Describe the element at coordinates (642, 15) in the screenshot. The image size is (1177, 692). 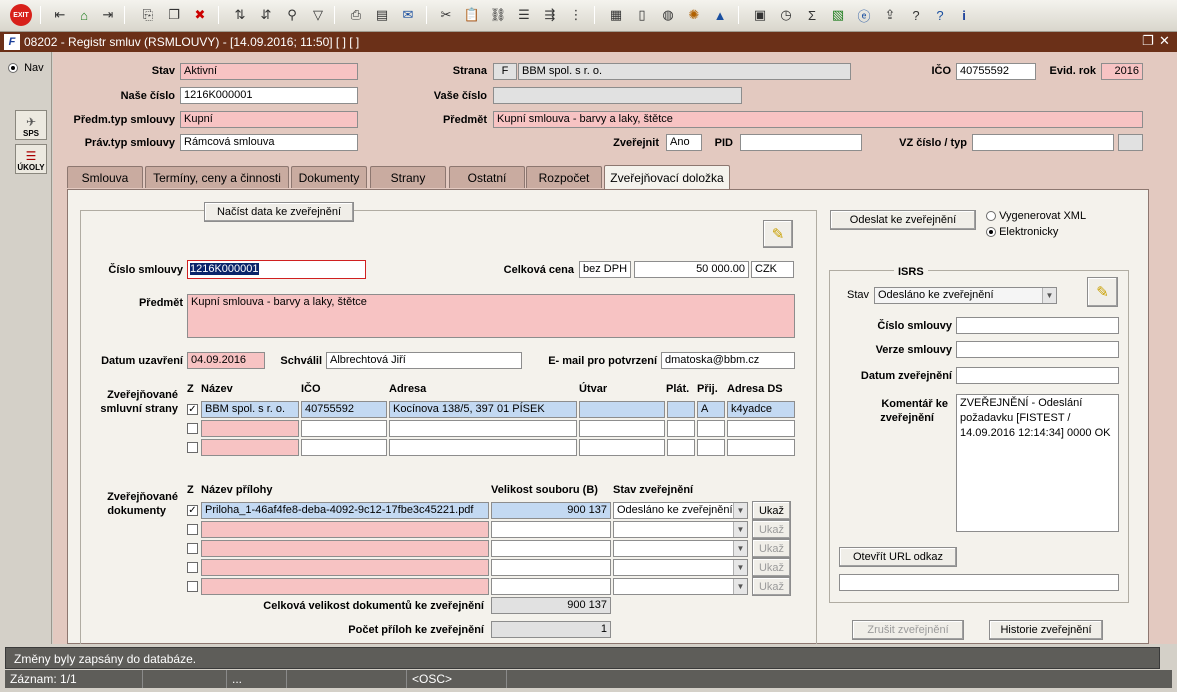
I see `document-icon: ▯` at that location.